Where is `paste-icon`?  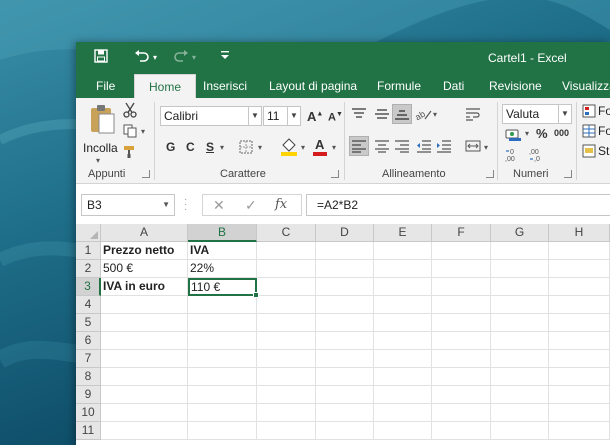
paste-icon is located at coordinates (102, 119).